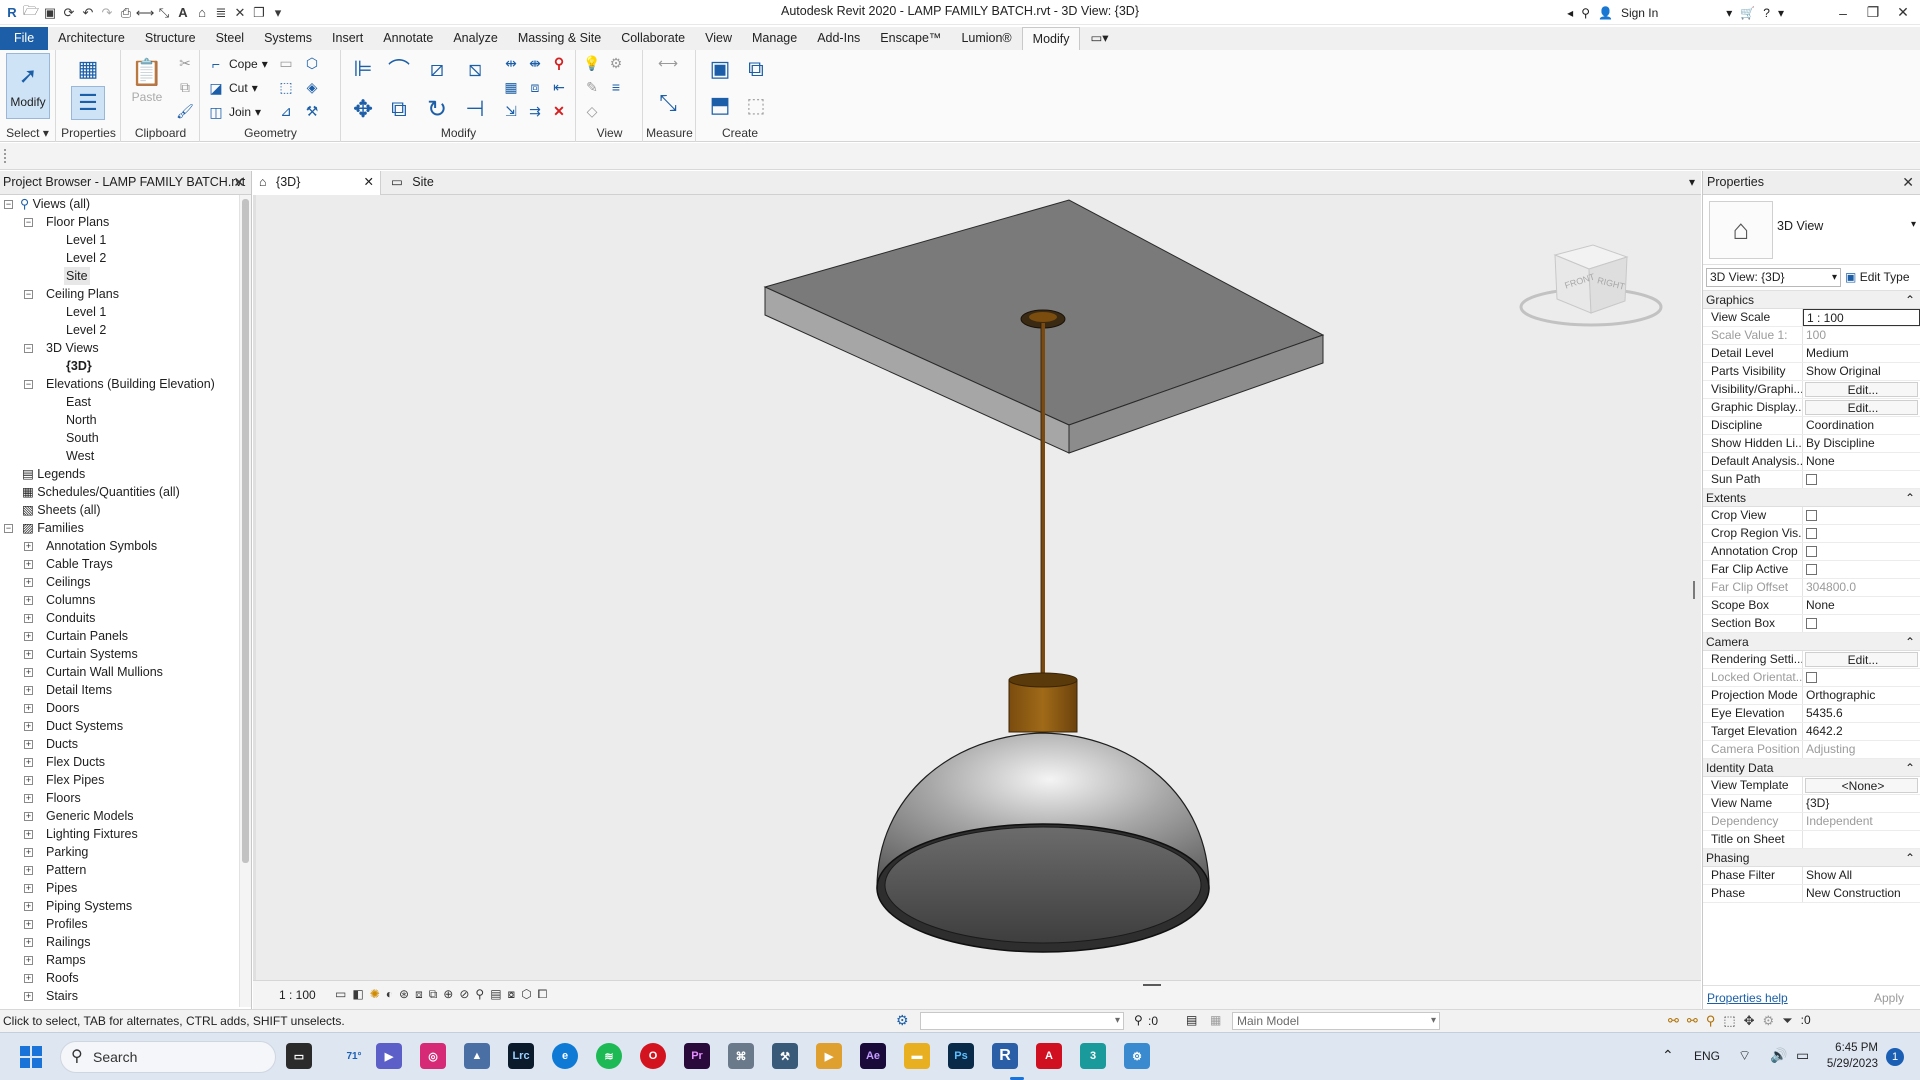 The image size is (1920, 1080). What do you see at coordinates (126, 13) in the screenshot?
I see `print-icon: ⎙` at bounding box center [126, 13].